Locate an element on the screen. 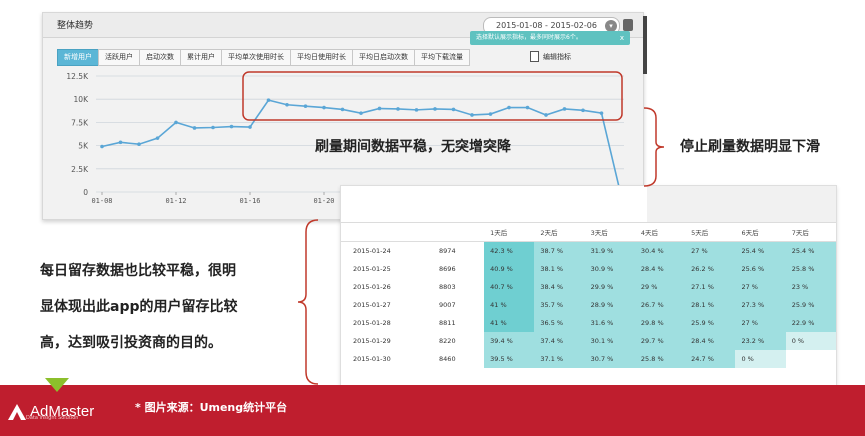  retention-cell: 26.2 % is located at coordinates (710, 269).